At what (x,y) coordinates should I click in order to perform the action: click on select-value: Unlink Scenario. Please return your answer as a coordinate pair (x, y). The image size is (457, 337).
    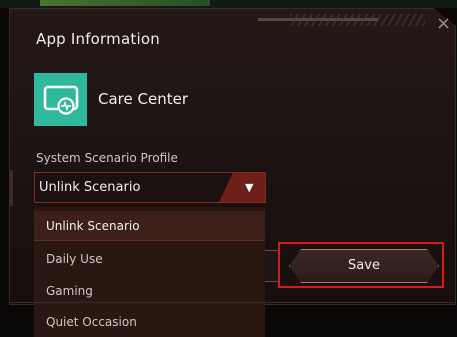
    Looking at the image, I should click on (90, 187).